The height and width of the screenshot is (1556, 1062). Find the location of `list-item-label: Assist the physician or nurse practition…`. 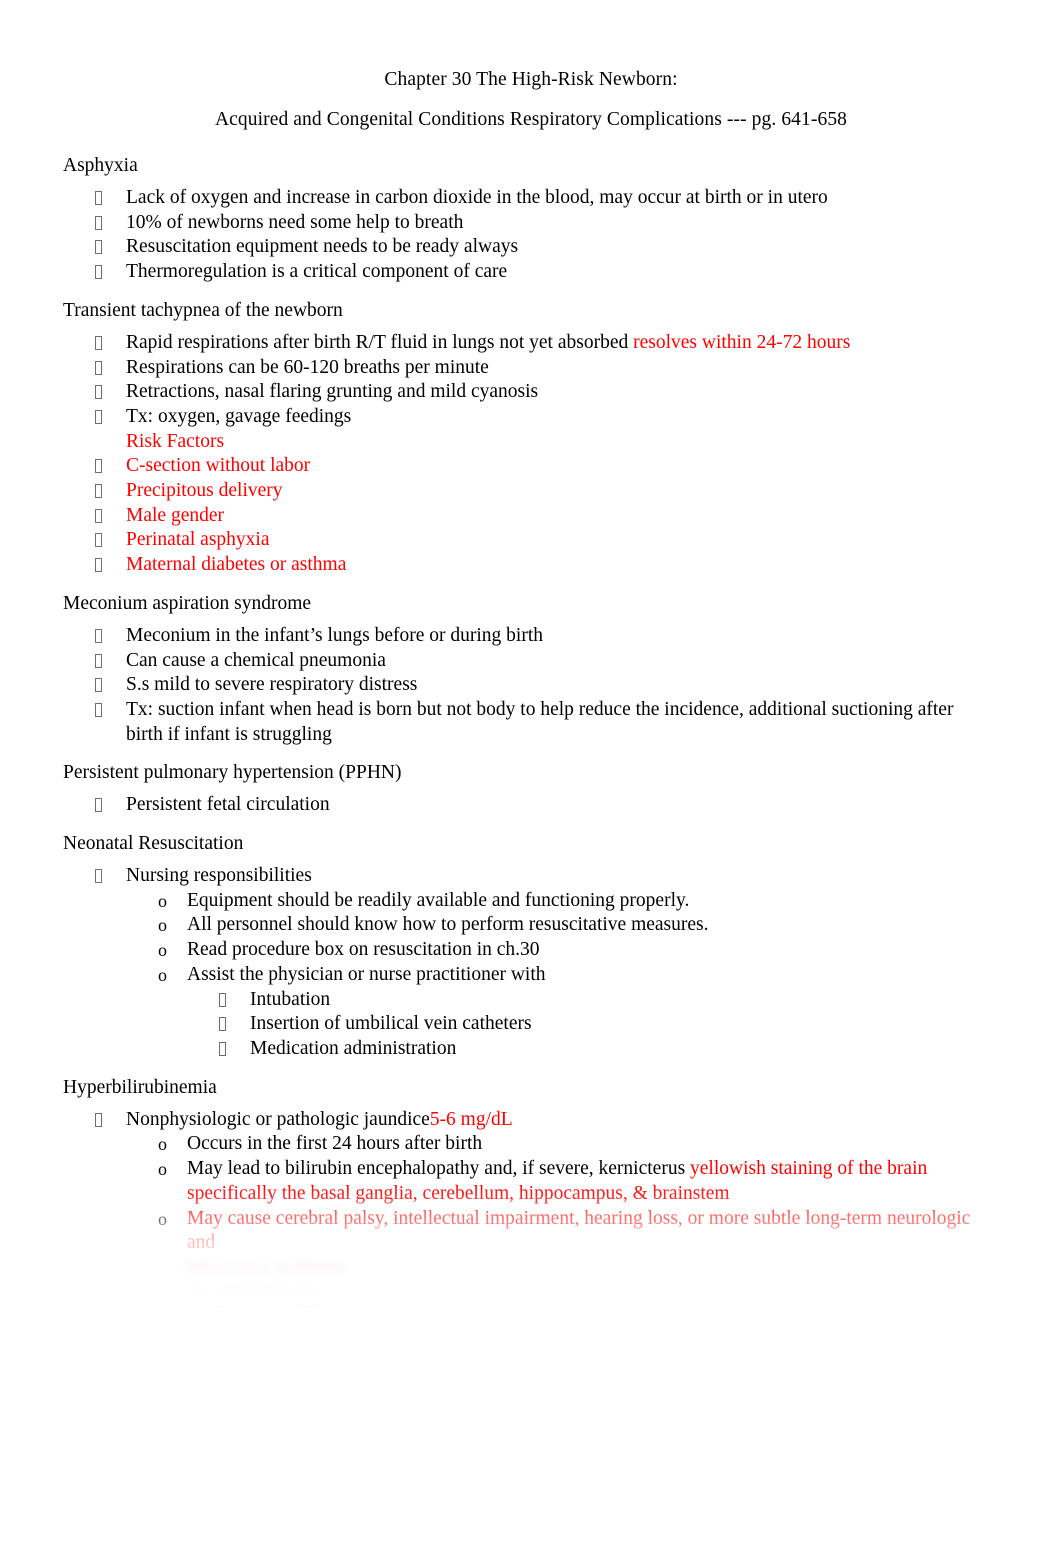

list-item-label: Assist the physician or nurse practition… is located at coordinates (366, 974).